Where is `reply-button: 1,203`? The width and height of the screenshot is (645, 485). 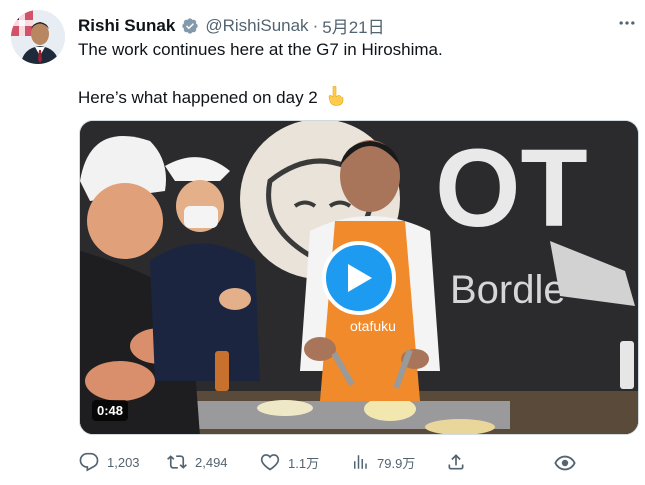
reply-button: 1,203 is located at coordinates (109, 462).